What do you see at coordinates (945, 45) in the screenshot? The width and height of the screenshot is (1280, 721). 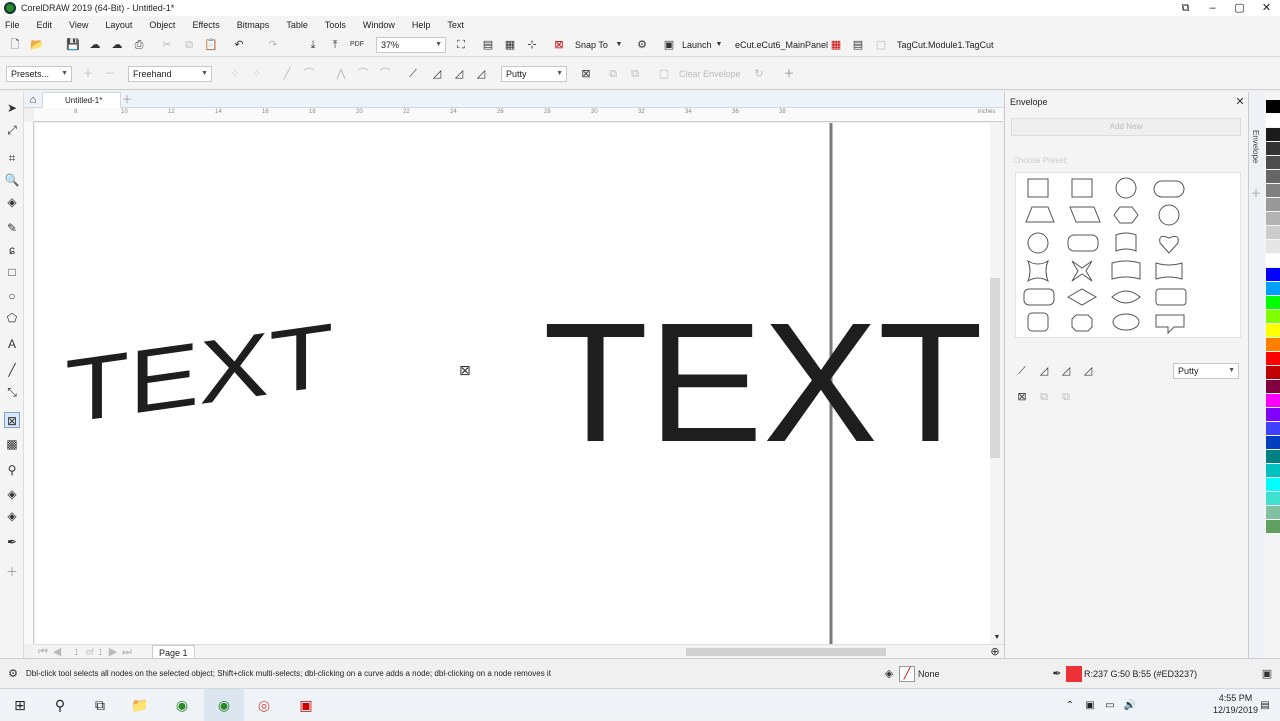 I see `tagcut-button: TagCut.Module1.TagCut` at bounding box center [945, 45].